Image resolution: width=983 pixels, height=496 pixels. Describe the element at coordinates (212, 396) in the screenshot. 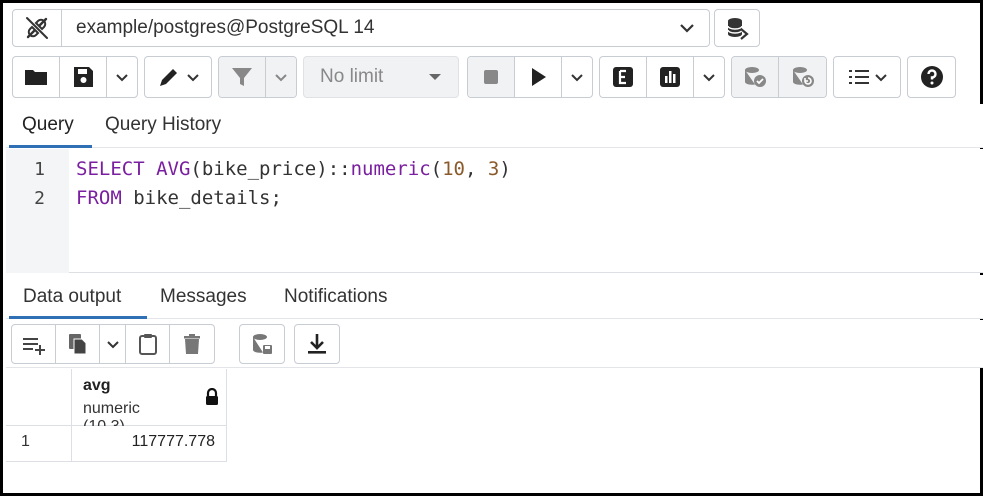

I see `lock-icon` at that location.